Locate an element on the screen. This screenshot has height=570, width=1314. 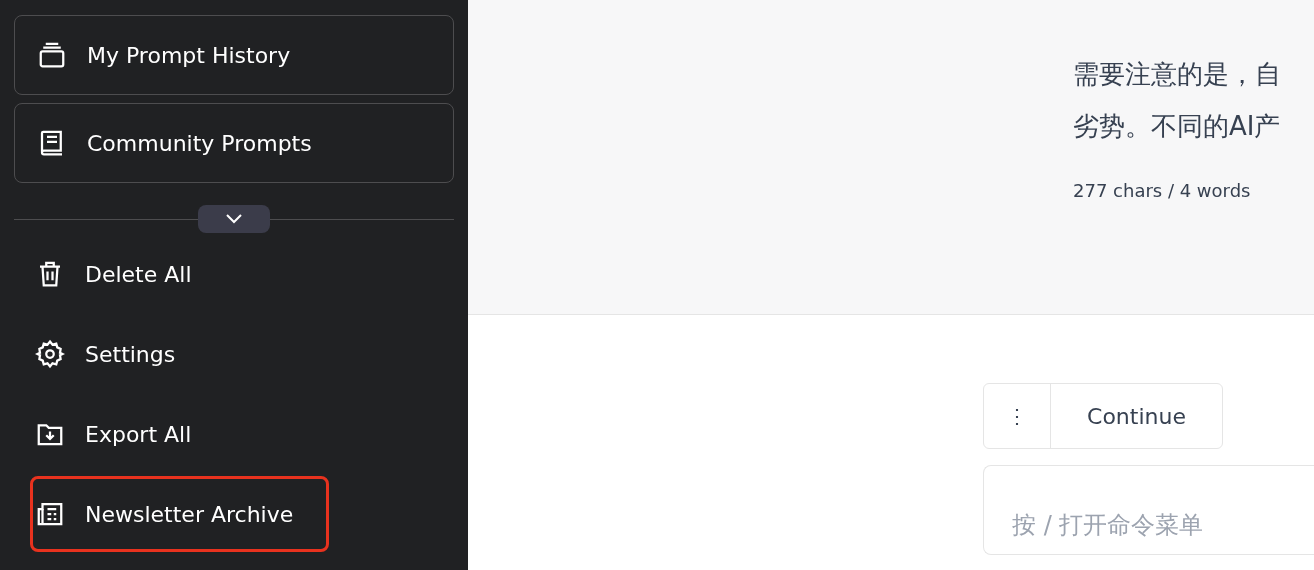
response-text: 需要注意的是，自 is located at coordinates (1177, 74).